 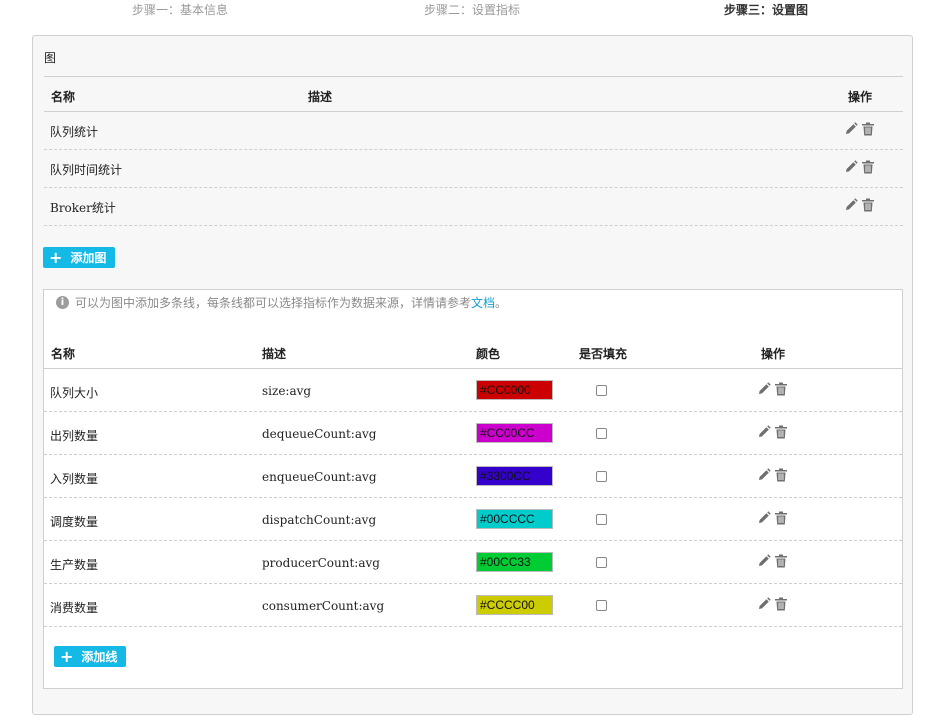 I want to click on add-line-label: 添加线, so click(x=99, y=657).